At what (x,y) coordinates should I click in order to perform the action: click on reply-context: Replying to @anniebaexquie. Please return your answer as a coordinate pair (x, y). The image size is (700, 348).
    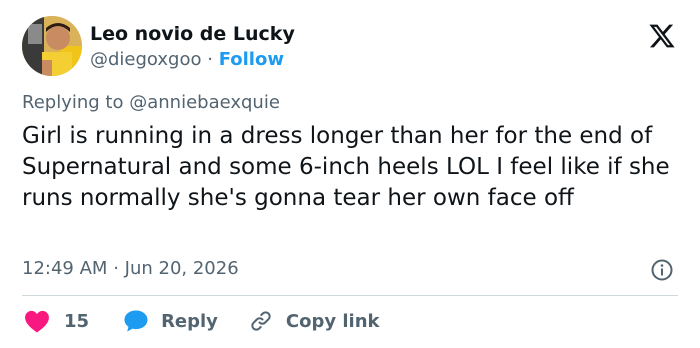
    Looking at the image, I should click on (151, 102).